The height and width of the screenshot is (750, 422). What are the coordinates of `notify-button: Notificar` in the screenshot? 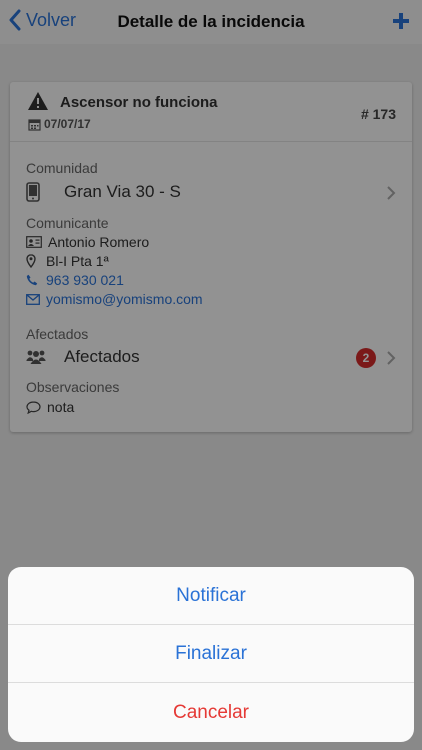 It's located at (211, 596).